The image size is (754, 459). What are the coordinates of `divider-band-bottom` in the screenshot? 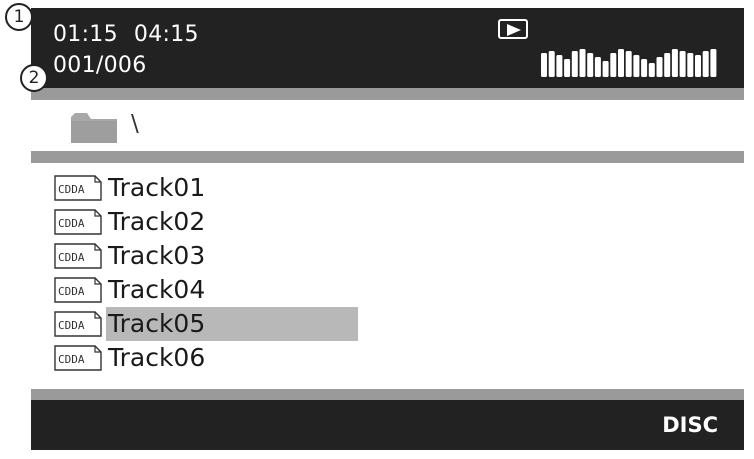 It's located at (387, 394).